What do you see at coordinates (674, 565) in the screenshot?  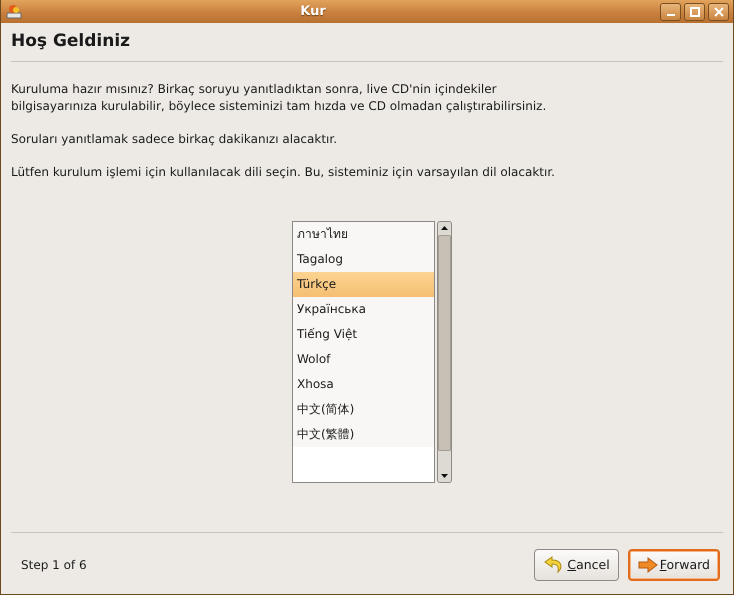 I see `forward-button: Forward` at bounding box center [674, 565].